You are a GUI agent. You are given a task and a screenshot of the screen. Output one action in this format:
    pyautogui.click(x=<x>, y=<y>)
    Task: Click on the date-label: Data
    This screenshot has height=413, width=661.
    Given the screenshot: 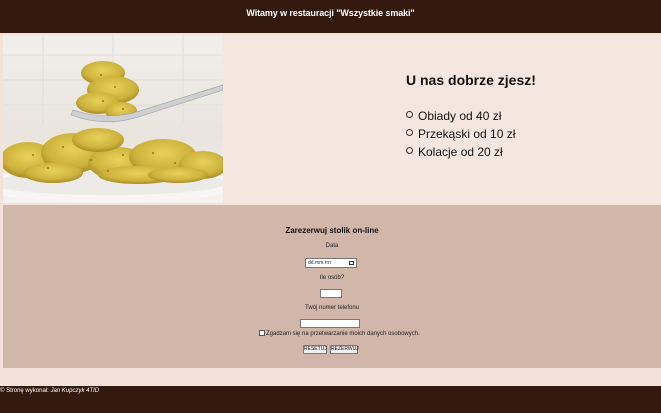 What is the action you would take?
    pyautogui.click(x=332, y=246)
    